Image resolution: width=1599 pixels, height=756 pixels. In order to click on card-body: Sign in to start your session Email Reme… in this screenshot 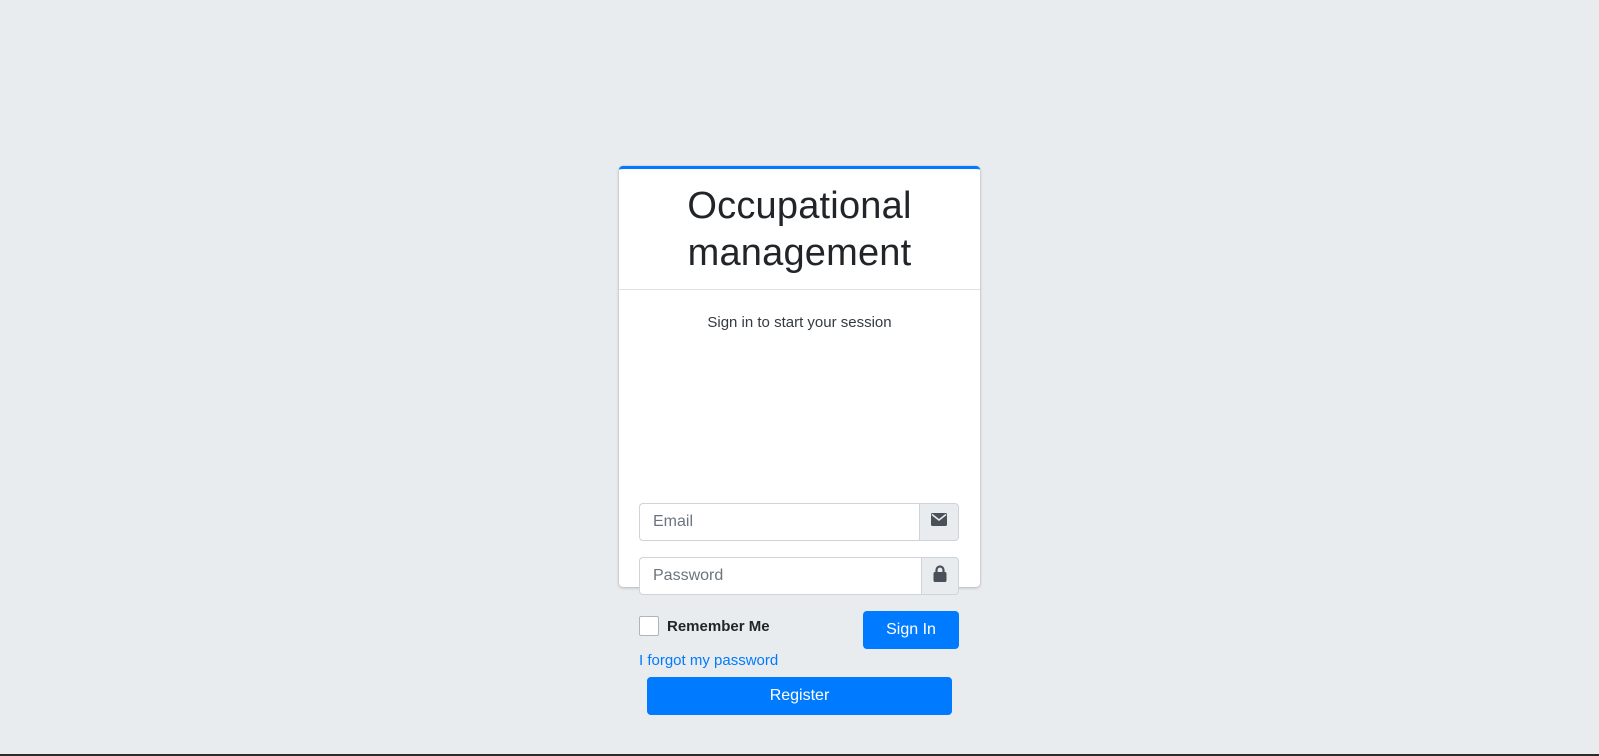, I will do `click(799, 514)`.